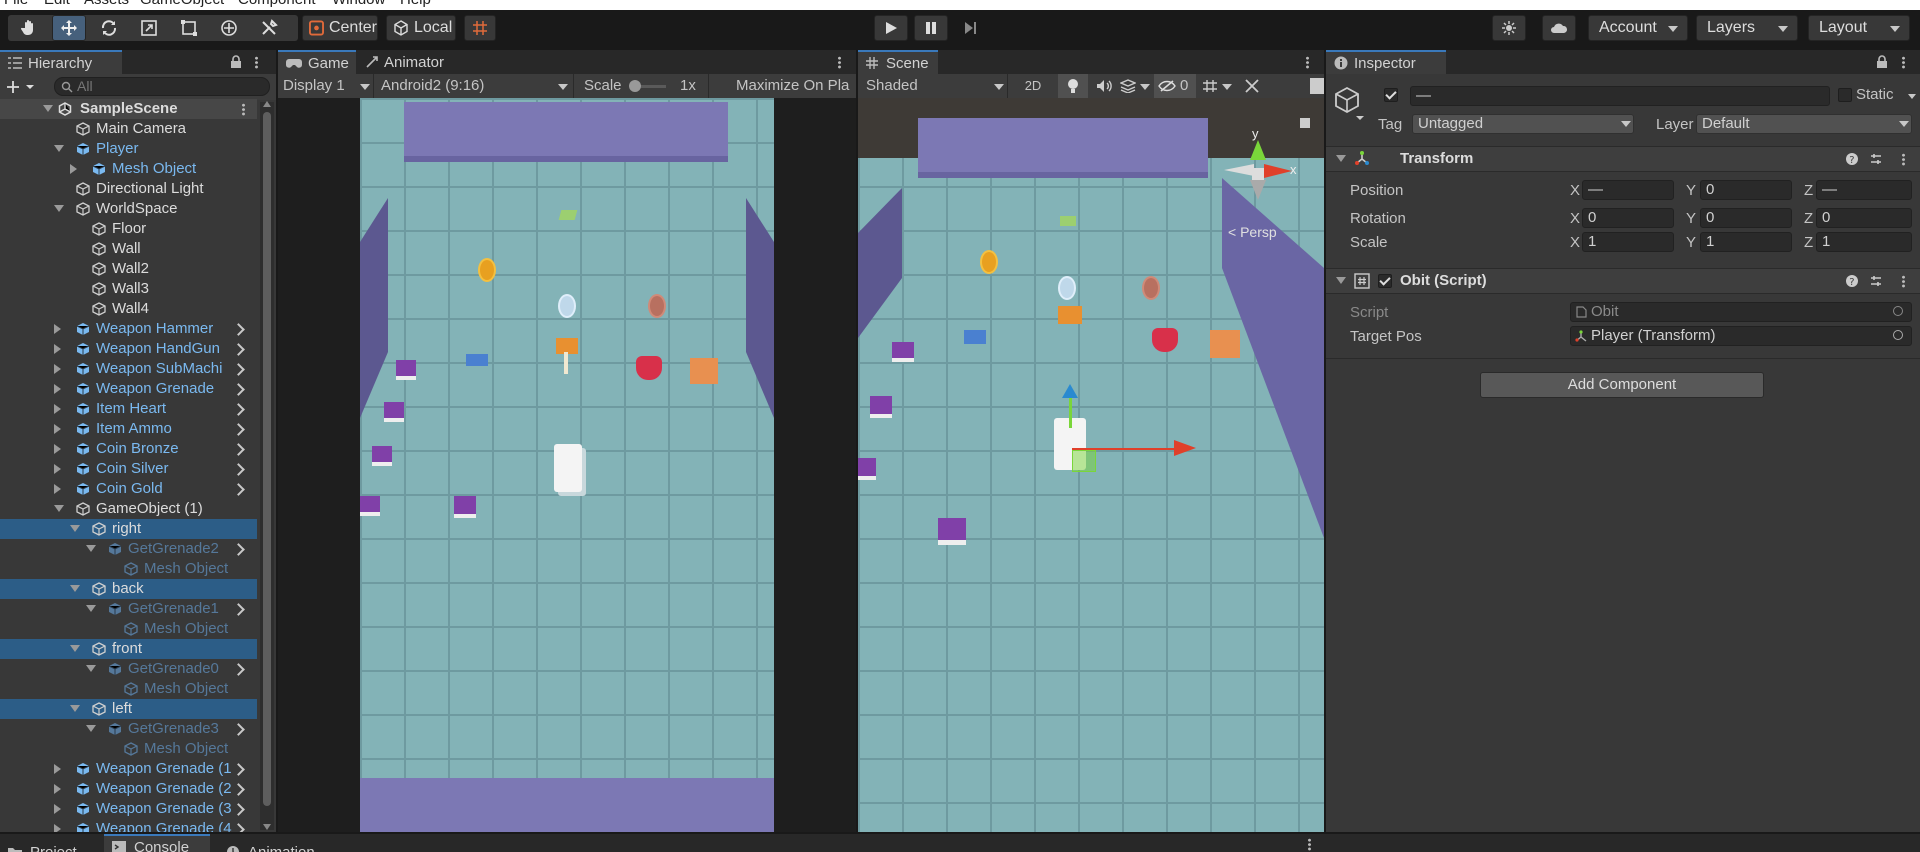 The width and height of the screenshot is (1920, 852). Describe the element at coordinates (1391, 95) in the screenshot. I see `active-checkbox` at that location.